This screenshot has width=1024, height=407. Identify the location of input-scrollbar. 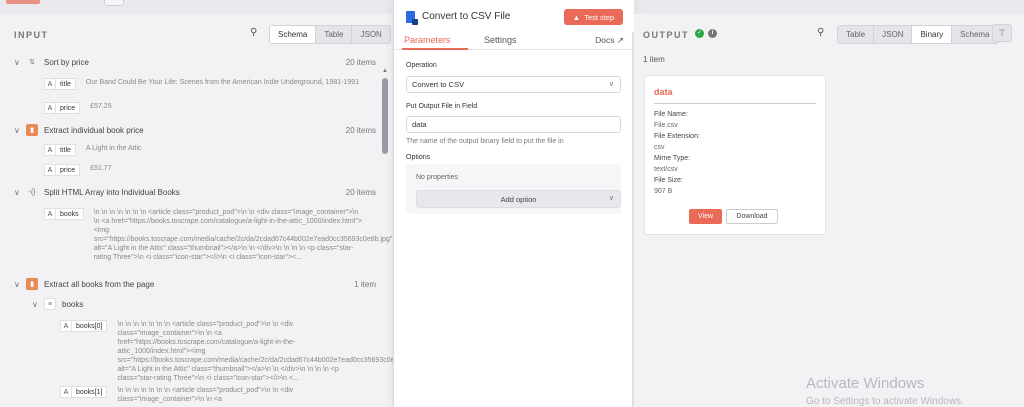
(385, 116).